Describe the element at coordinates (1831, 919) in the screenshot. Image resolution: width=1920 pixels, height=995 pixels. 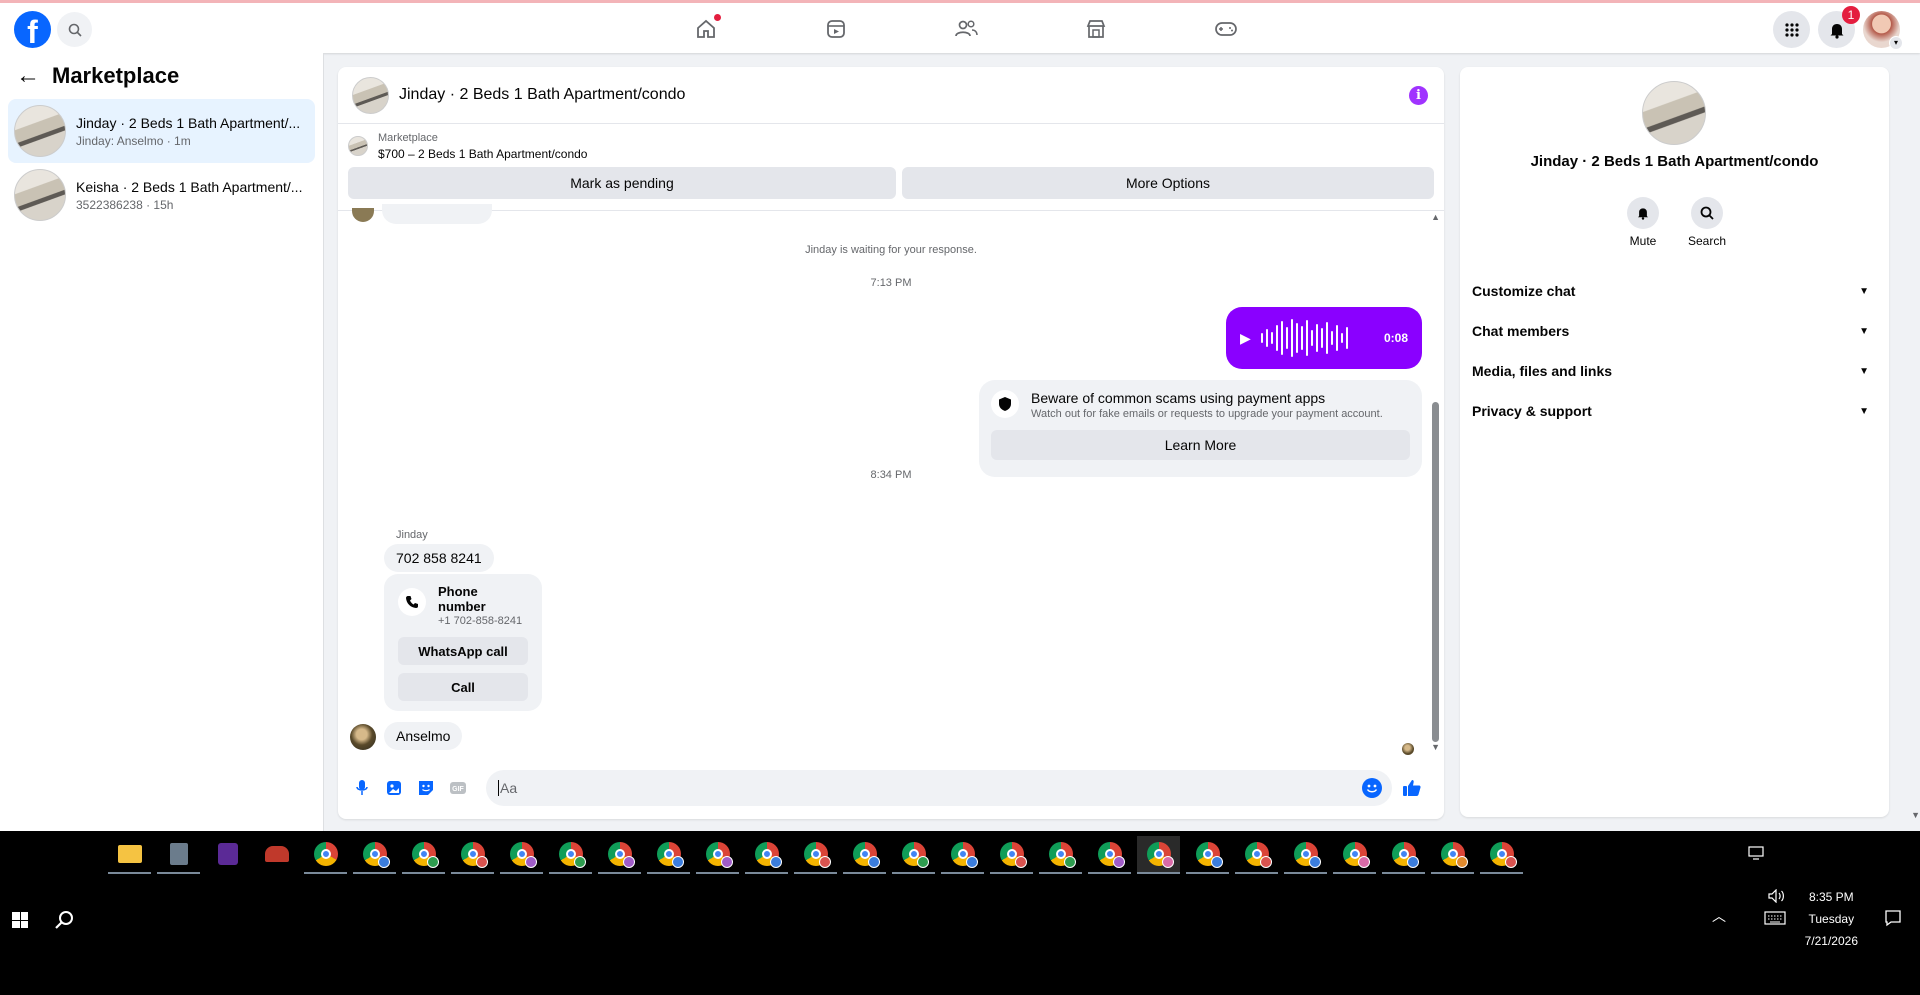
I see `system-clock: 8:35 PM Tuesday 7/21/2026` at that location.